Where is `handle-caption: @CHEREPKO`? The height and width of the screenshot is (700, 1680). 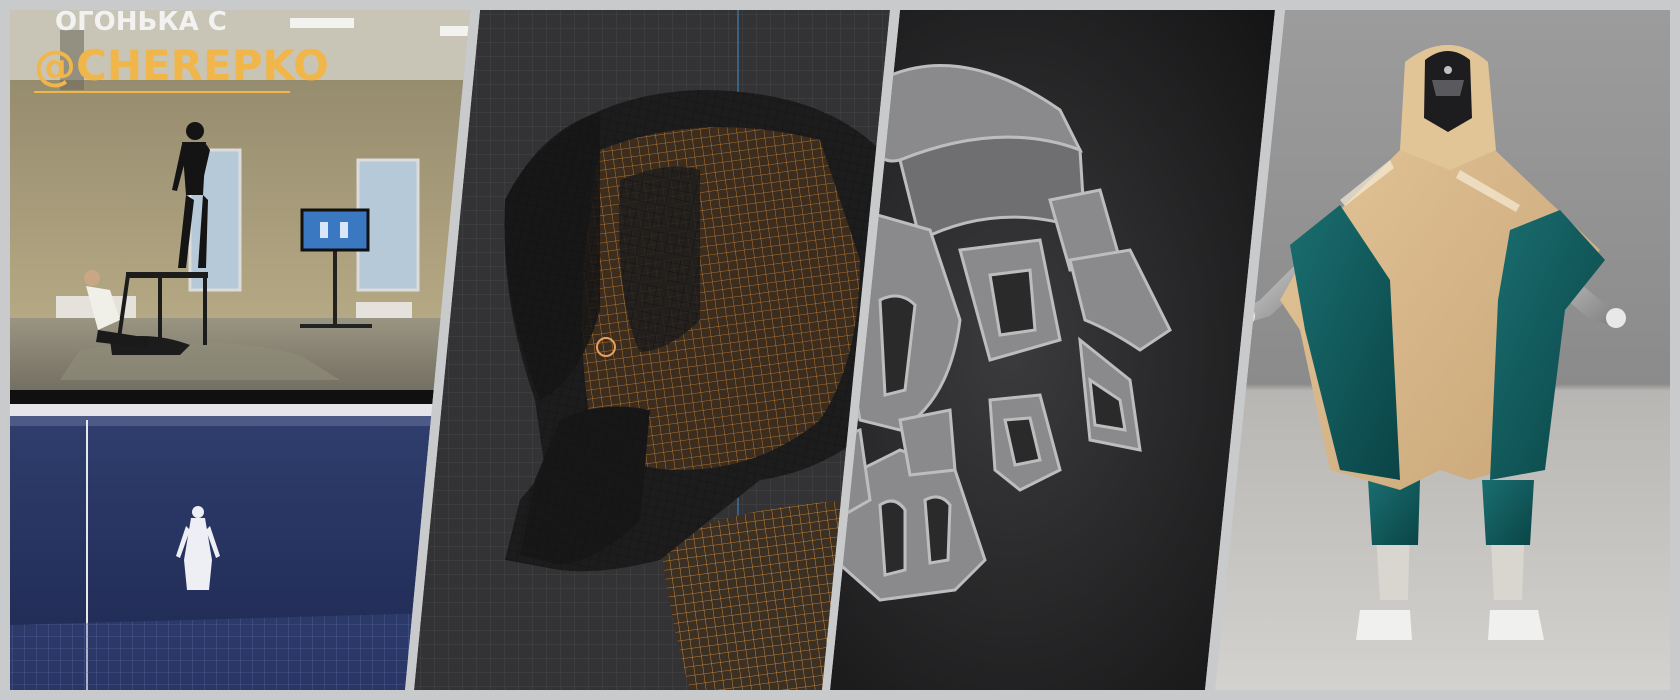 handle-caption: @CHEREPKO is located at coordinates (181, 65).